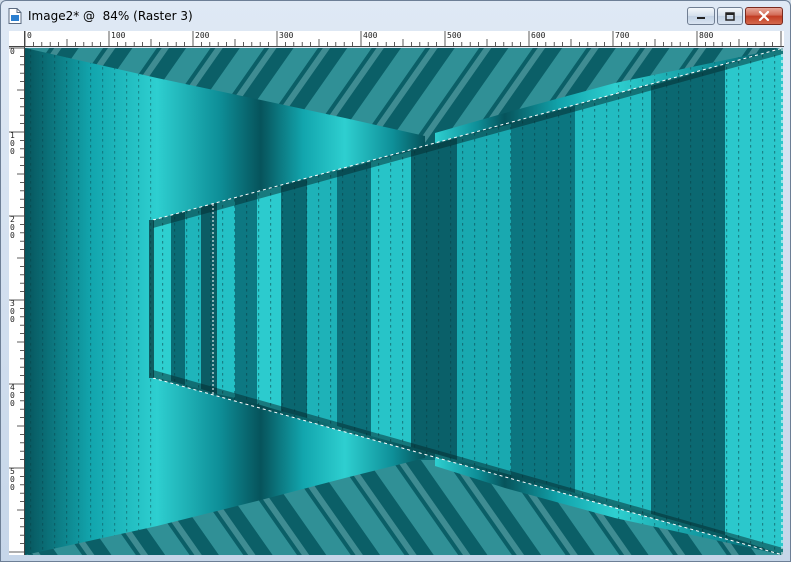 The height and width of the screenshot is (562, 791). I want to click on window-bottom-border, so click(396, 558).